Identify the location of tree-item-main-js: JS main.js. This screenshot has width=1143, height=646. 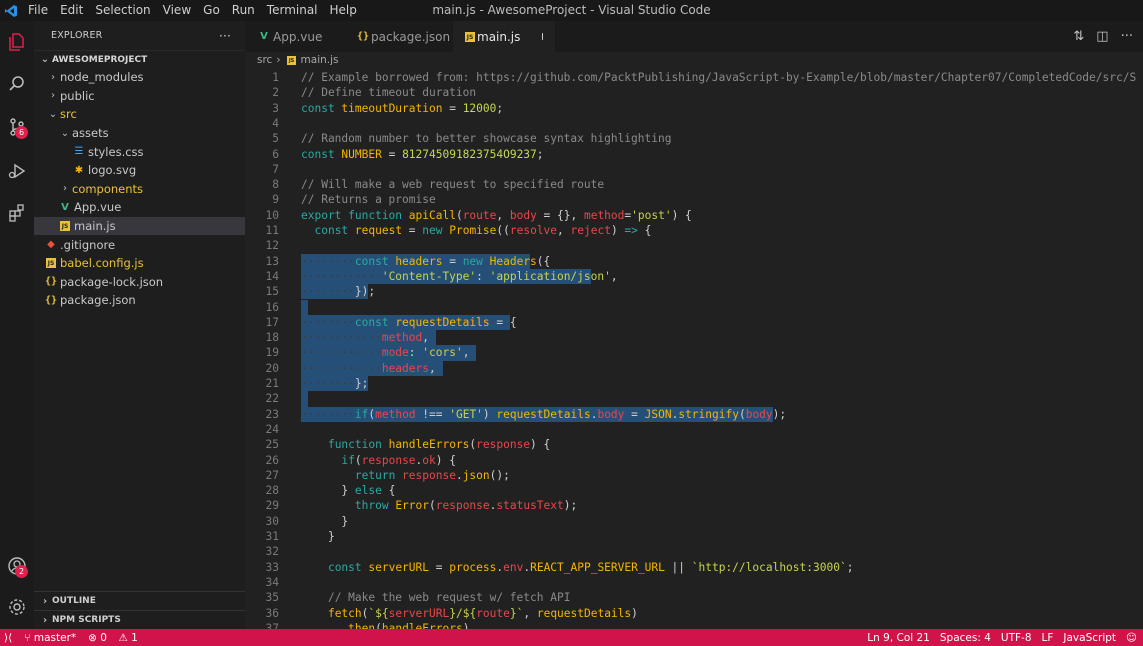
(139, 226).